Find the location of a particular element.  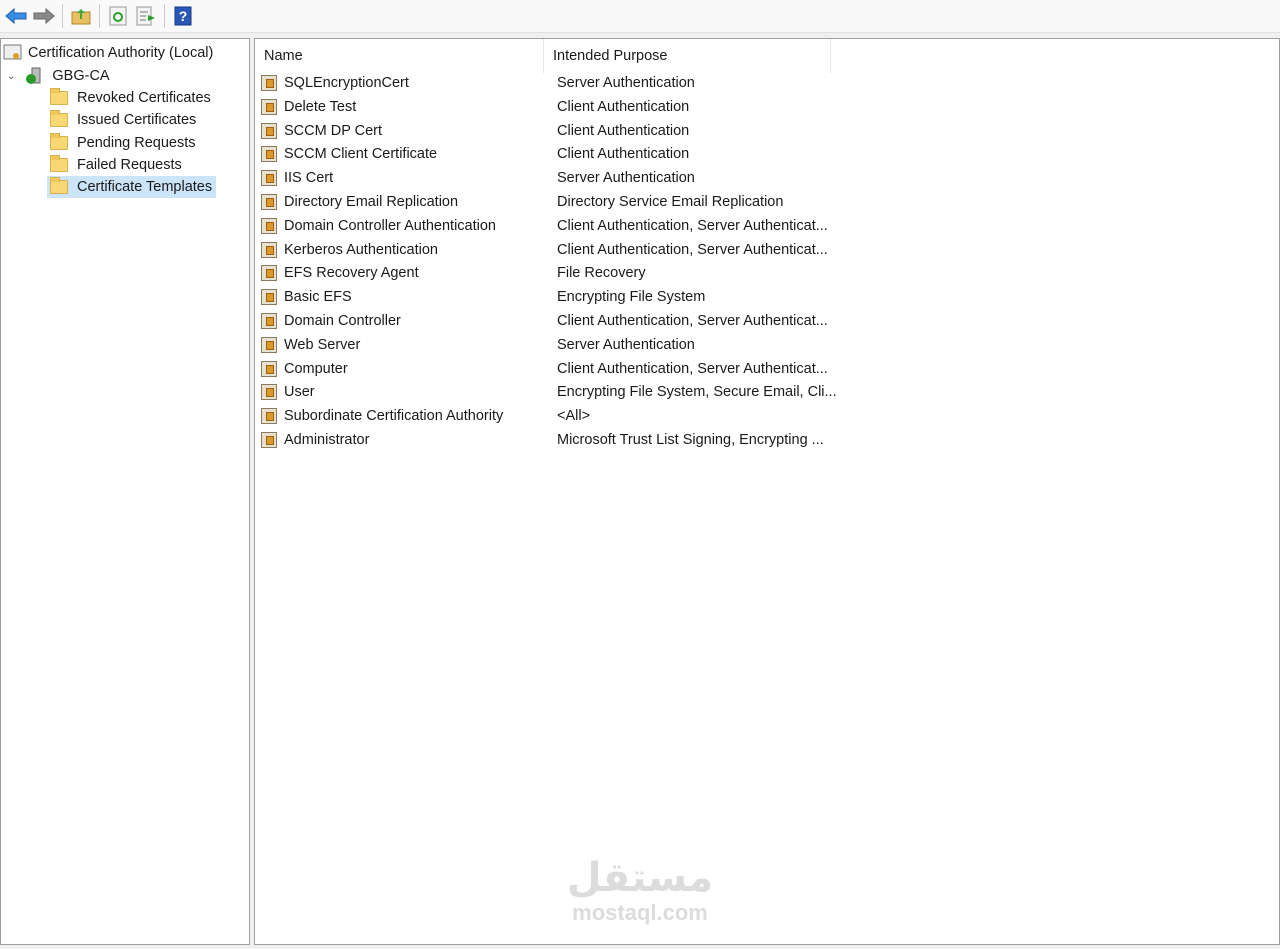

template-name: EFS Recovery Agent is located at coordinates (351, 273).